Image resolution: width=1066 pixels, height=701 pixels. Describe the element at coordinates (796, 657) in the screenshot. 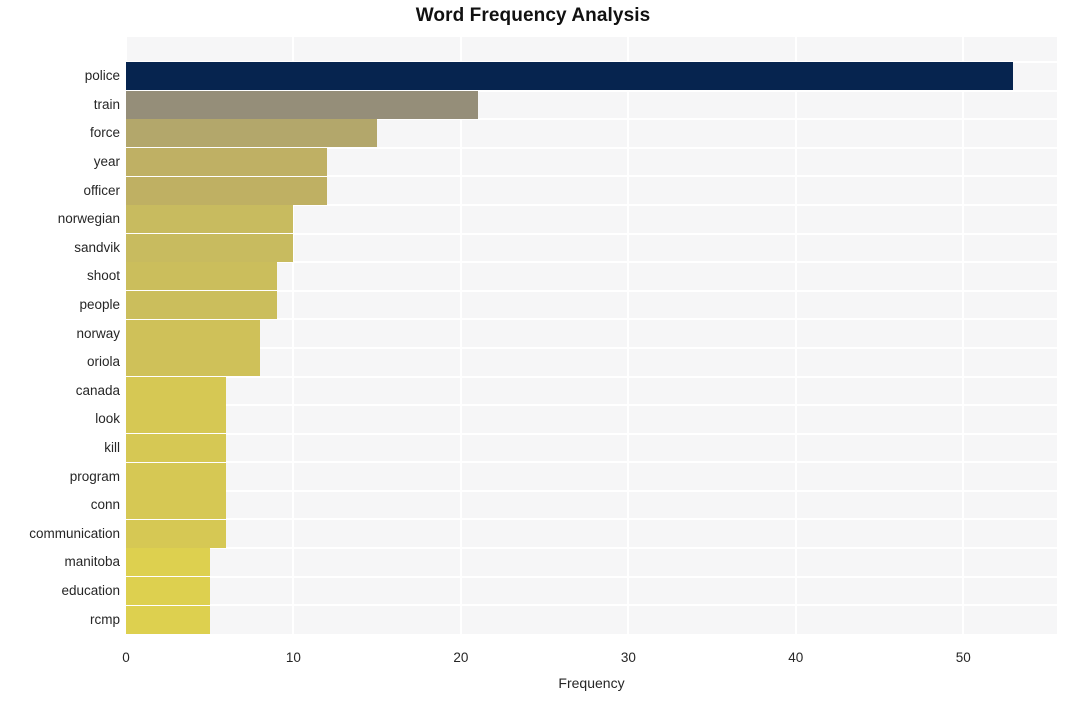

I see `x-tick-label-40: 40` at that location.